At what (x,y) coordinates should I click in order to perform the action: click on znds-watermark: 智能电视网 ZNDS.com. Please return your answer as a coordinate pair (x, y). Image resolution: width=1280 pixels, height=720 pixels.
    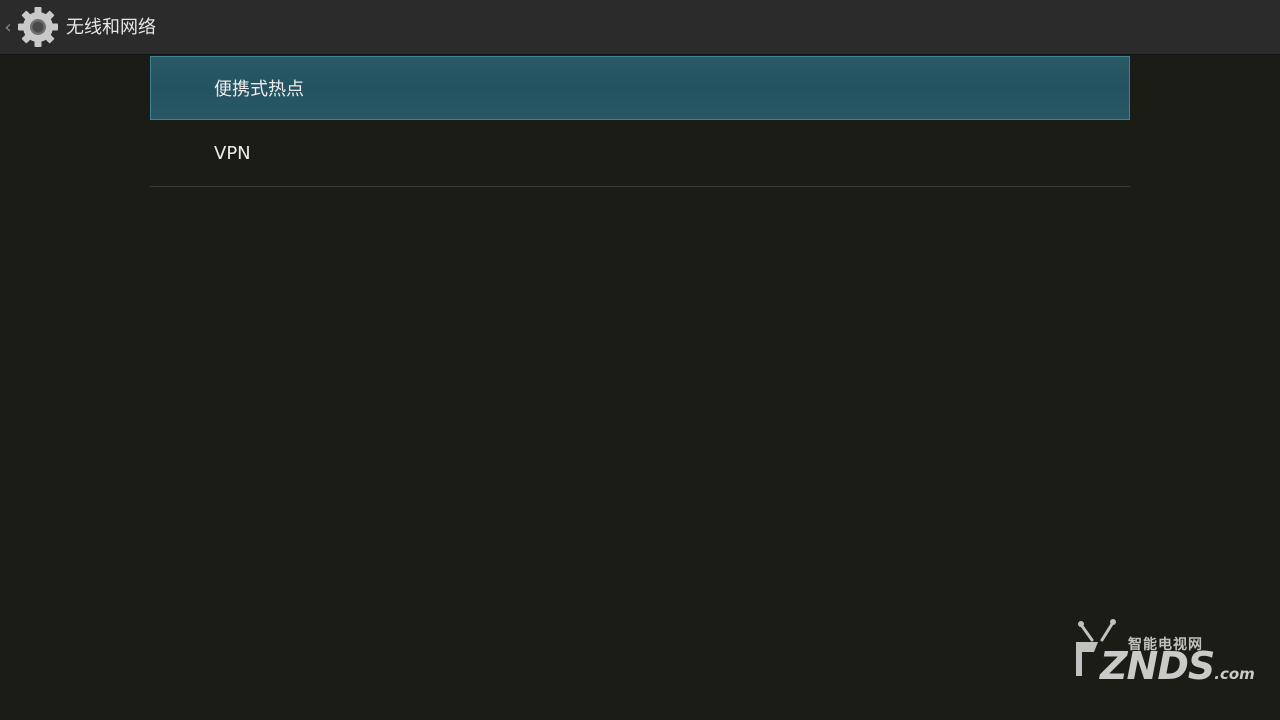
    Looking at the image, I should click on (1160, 654).